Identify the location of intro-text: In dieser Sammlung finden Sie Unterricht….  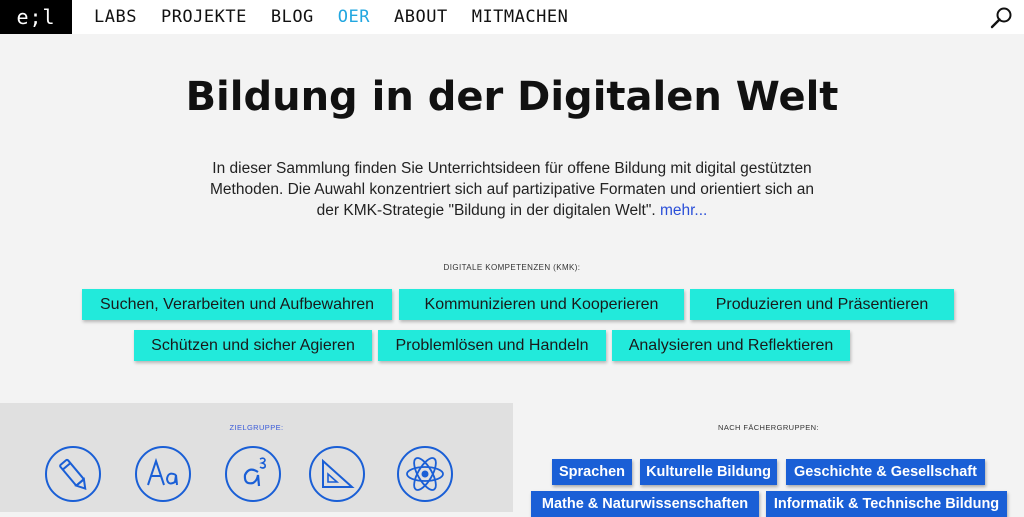
(512, 189).